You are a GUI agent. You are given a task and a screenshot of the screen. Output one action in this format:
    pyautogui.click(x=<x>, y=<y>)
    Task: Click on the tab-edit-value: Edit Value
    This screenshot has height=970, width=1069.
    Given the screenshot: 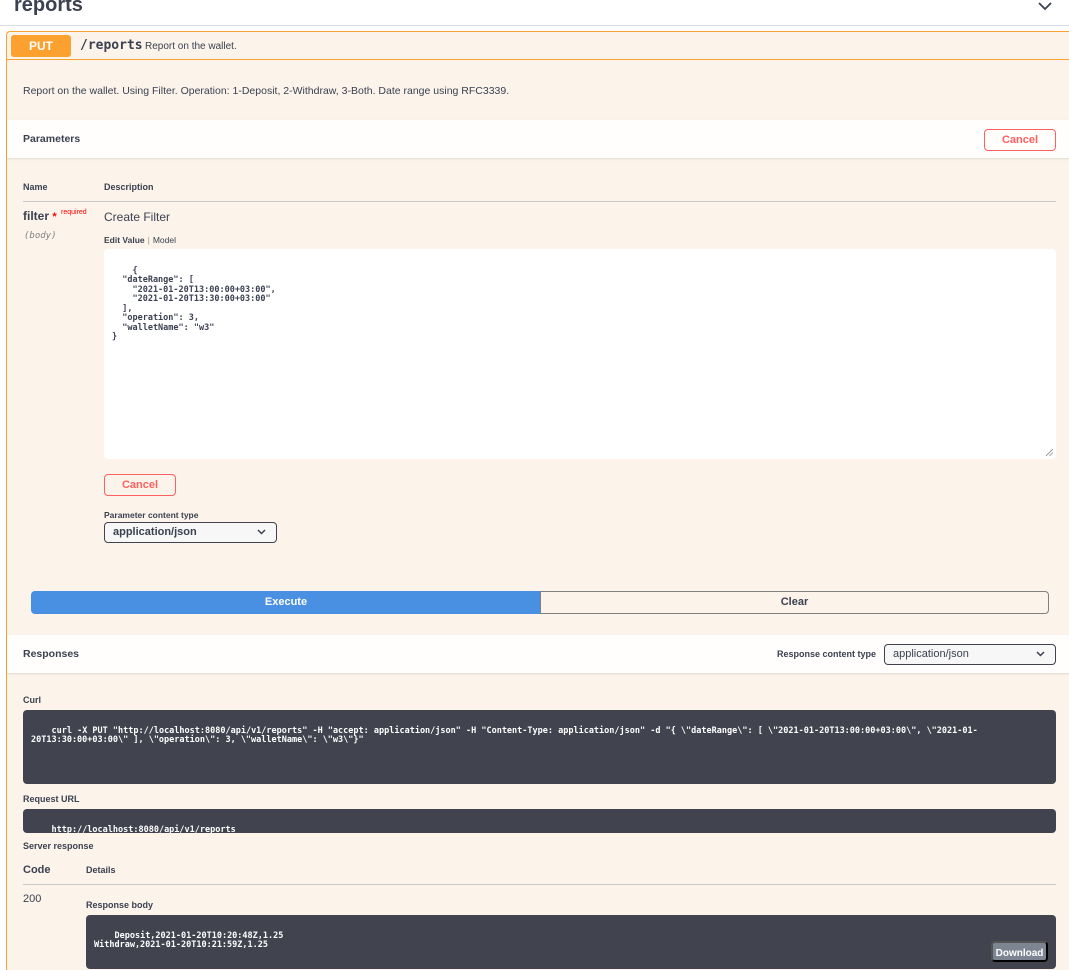 What is the action you would take?
    pyautogui.click(x=124, y=240)
    